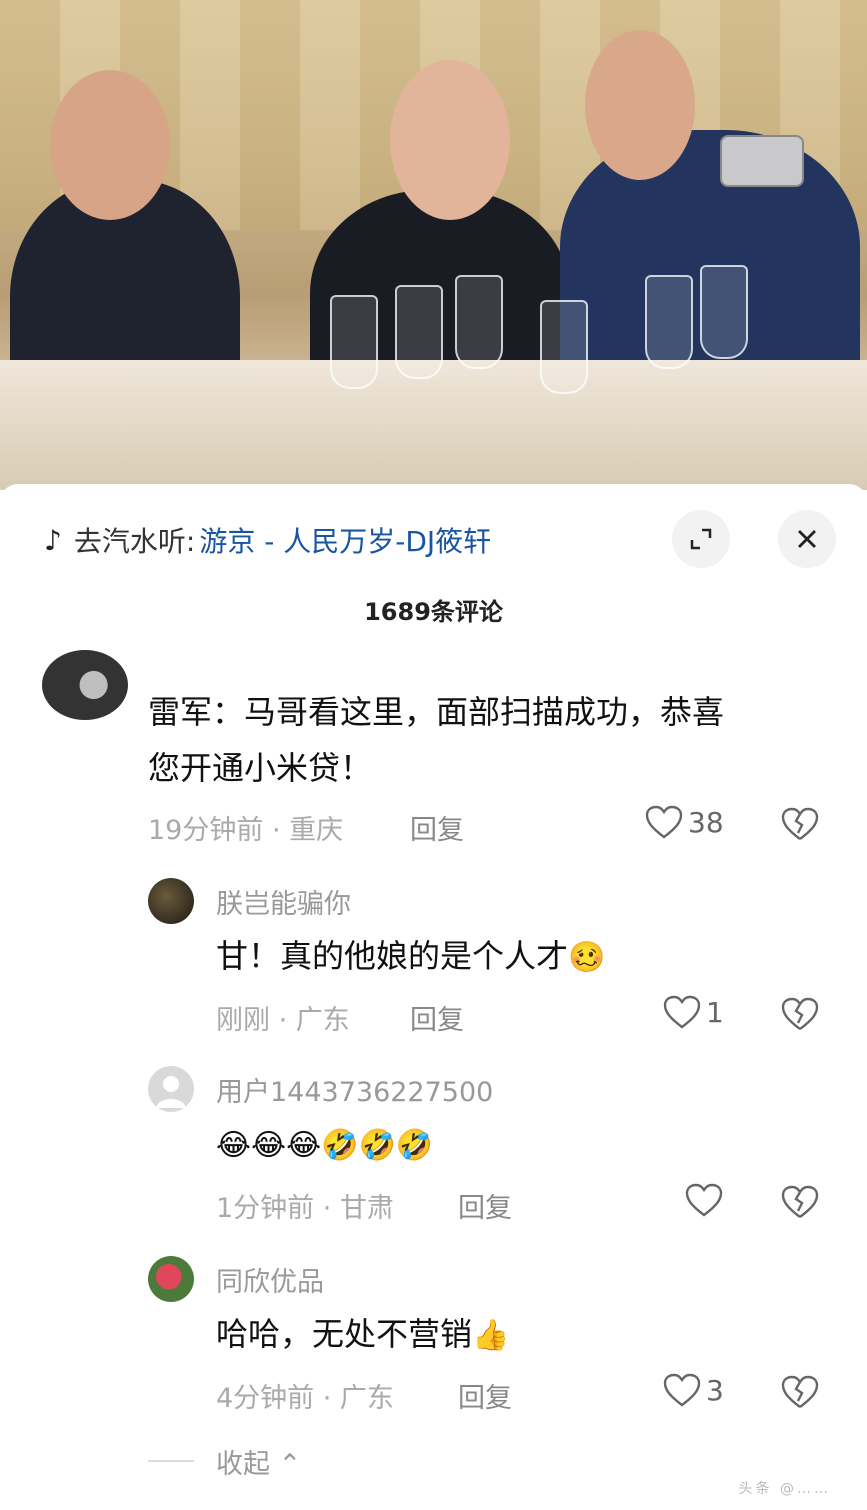 This screenshot has height=1510, width=867. I want to click on chevron-up-icon: ⌃, so click(290, 1464).